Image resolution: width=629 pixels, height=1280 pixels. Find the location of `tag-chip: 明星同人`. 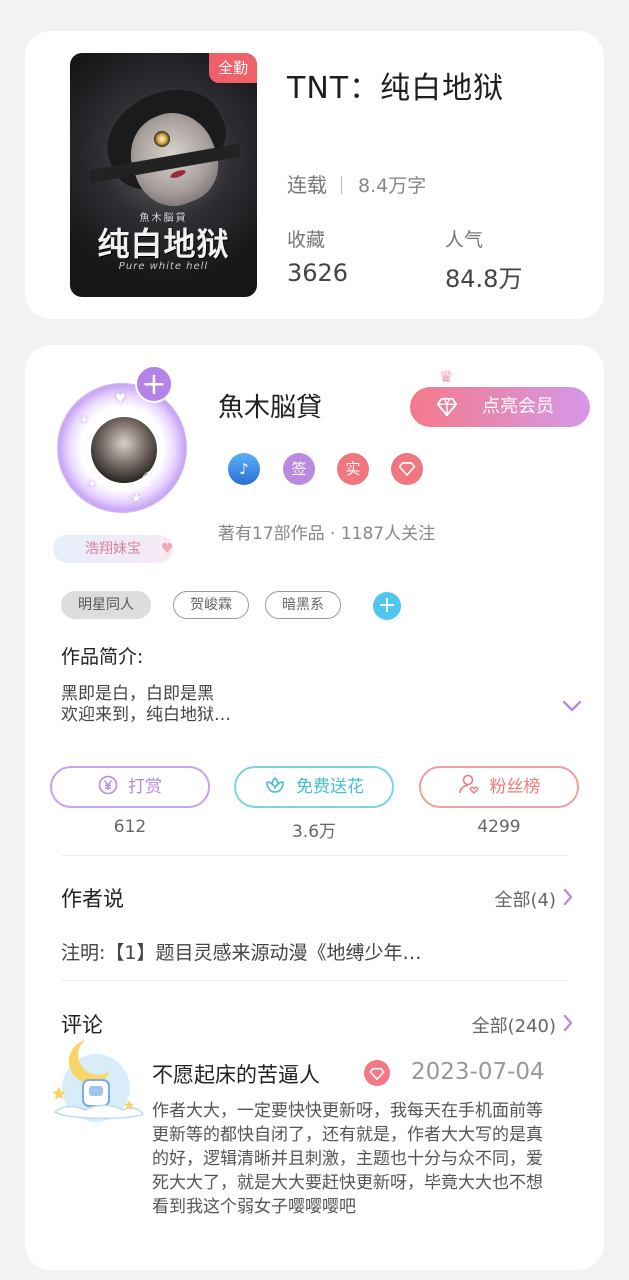

tag-chip: 明星同人 is located at coordinates (106, 605).